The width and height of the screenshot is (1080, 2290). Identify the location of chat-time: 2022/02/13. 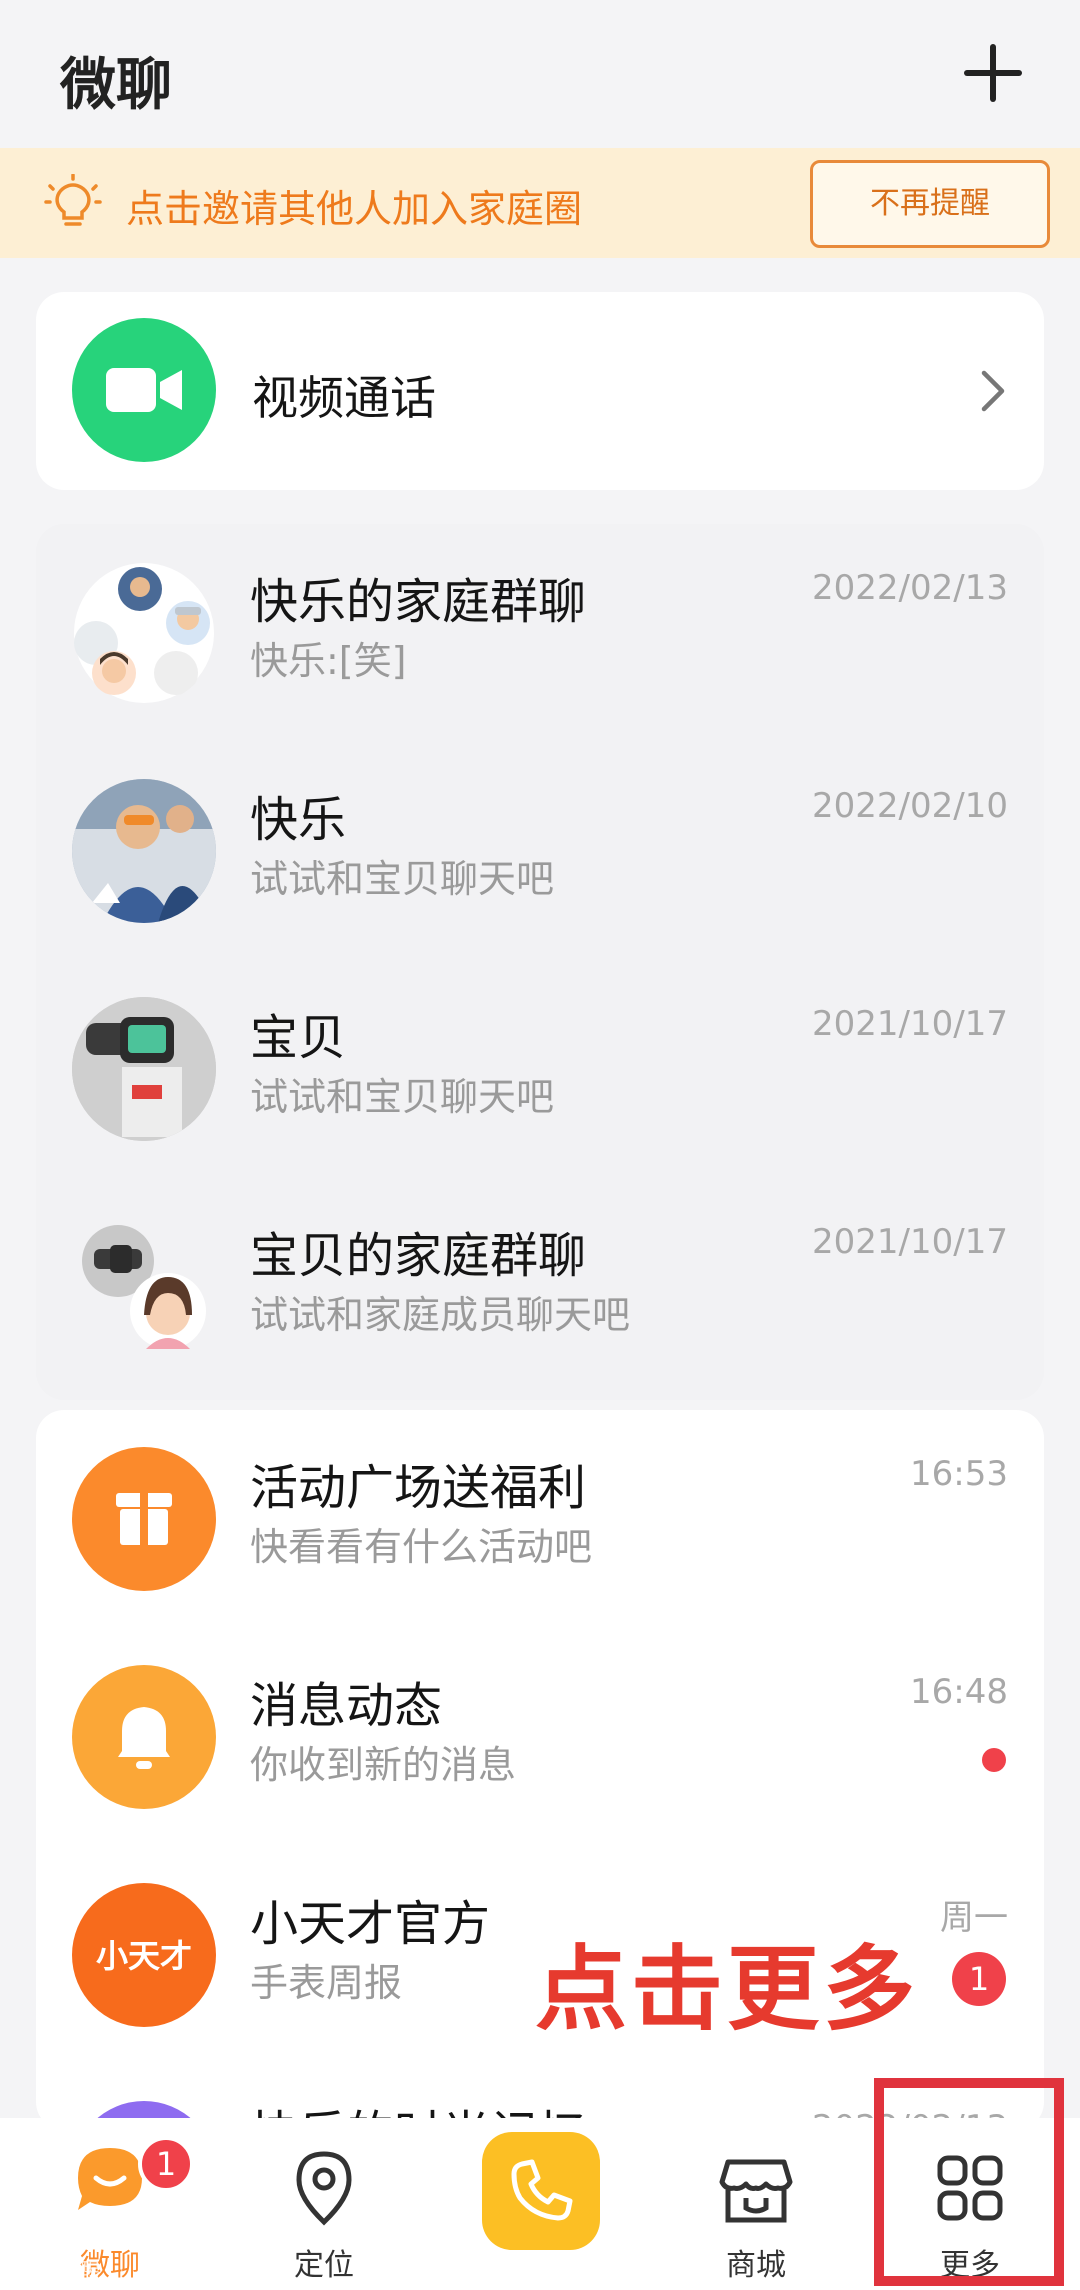
(910, 588).